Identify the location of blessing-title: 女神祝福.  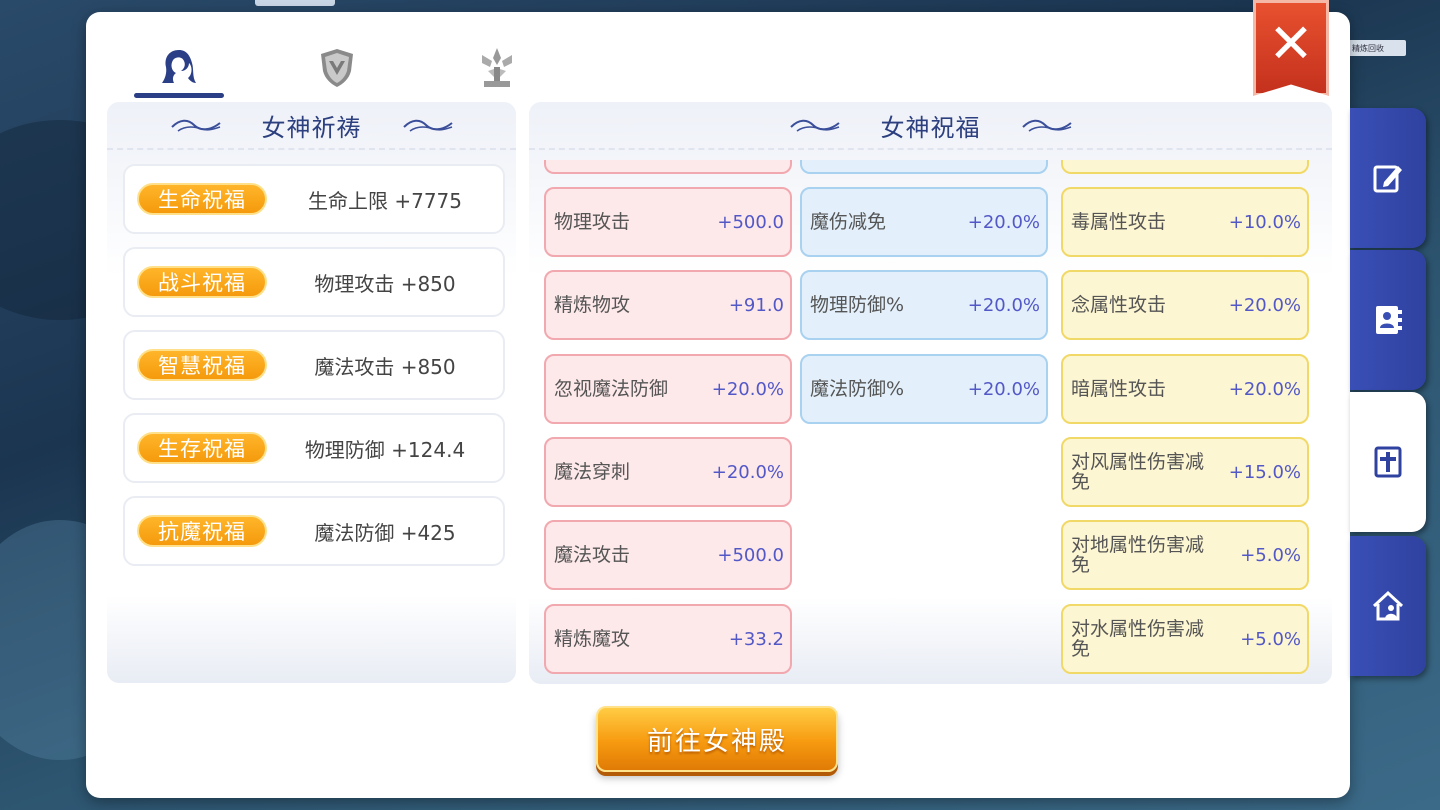
(930, 127).